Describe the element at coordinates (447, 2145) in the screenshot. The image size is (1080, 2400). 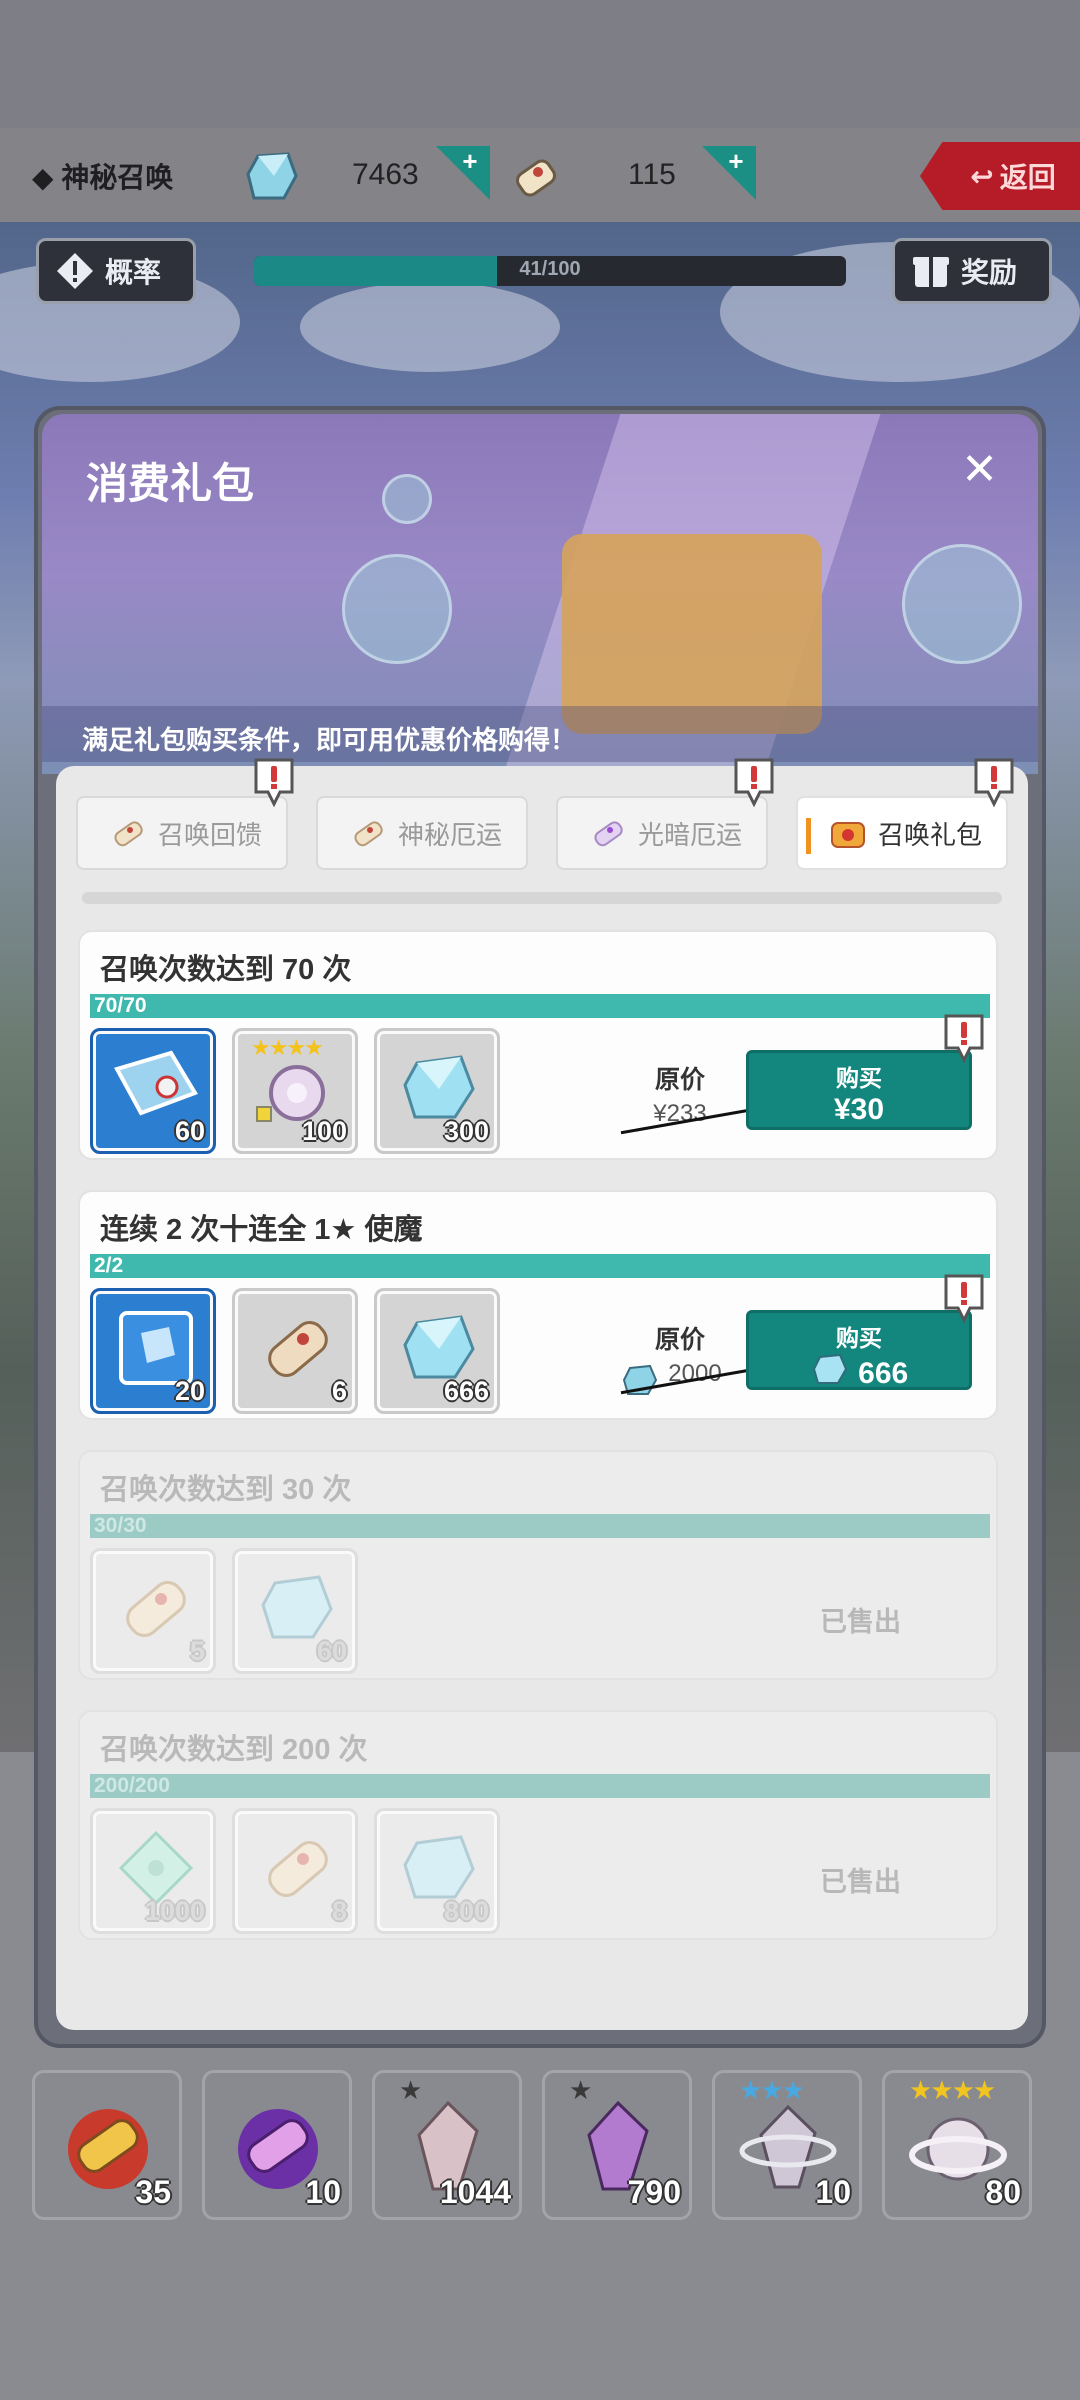
I see `inventory-item: ★ 1044` at that location.